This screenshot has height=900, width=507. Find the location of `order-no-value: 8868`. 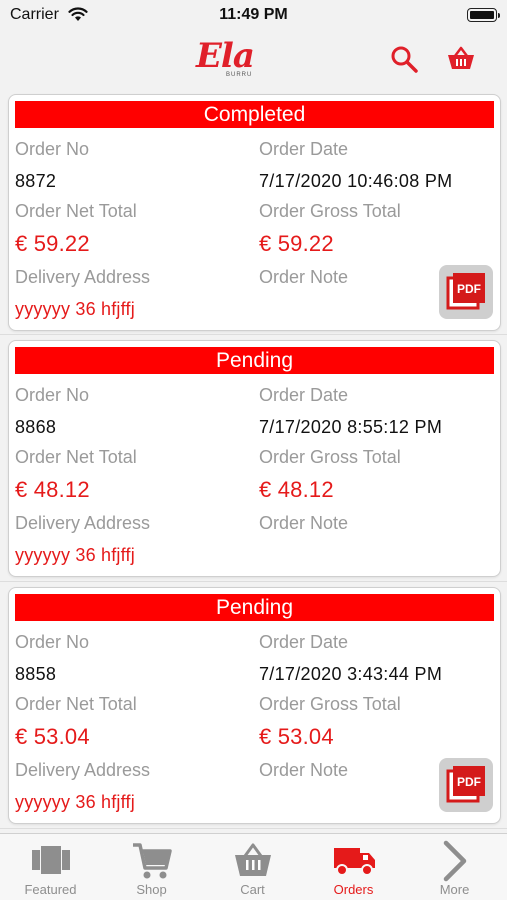

order-no-value: 8868 is located at coordinates (36, 427).